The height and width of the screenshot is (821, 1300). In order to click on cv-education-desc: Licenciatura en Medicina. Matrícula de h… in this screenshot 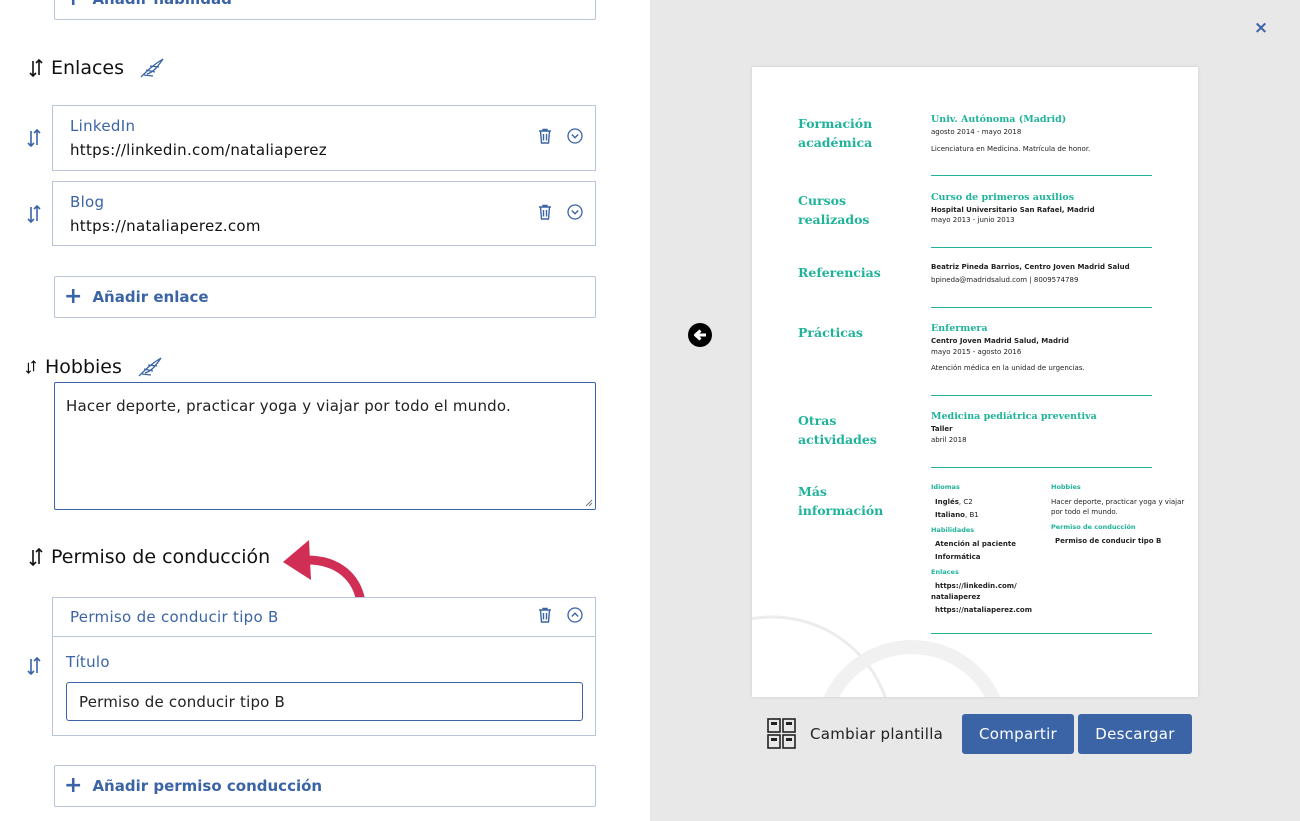, I will do `click(1011, 149)`.